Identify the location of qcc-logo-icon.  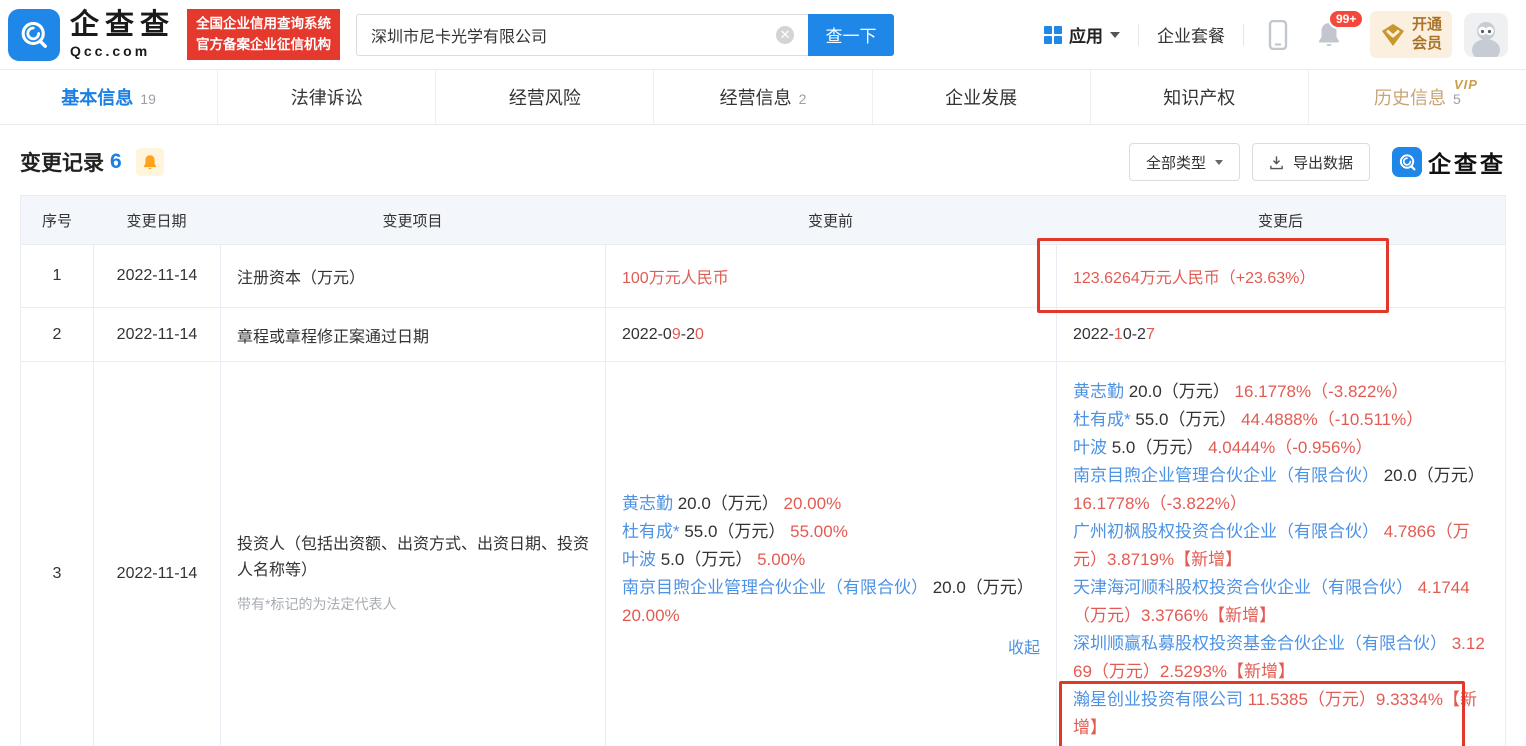
(34, 34).